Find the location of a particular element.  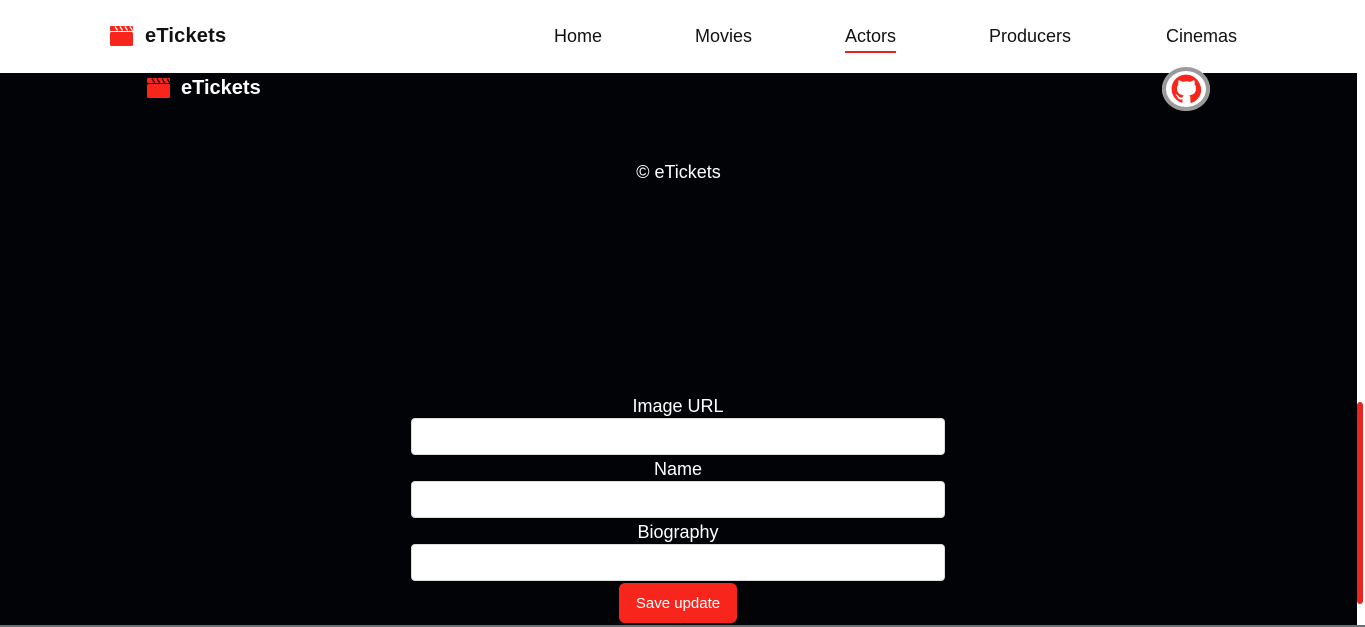

github-icon is located at coordinates (1186, 88).